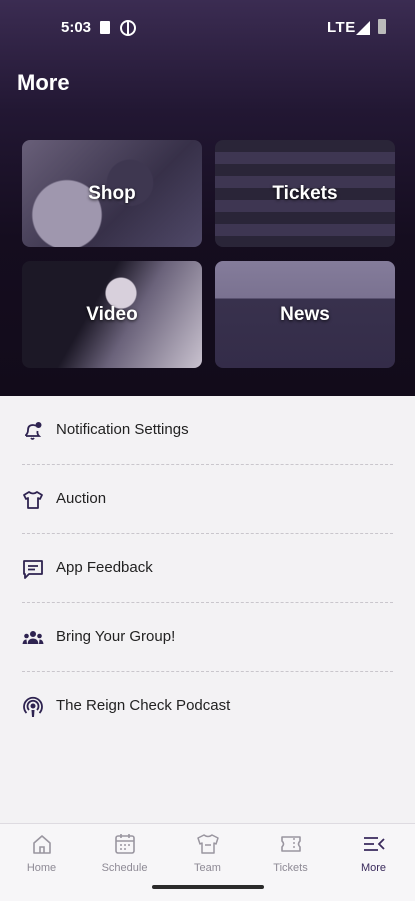 Image resolution: width=415 pixels, height=901 pixels. Describe the element at coordinates (143, 705) in the screenshot. I see `menu-item-label: The Reign Check Podcast` at that location.